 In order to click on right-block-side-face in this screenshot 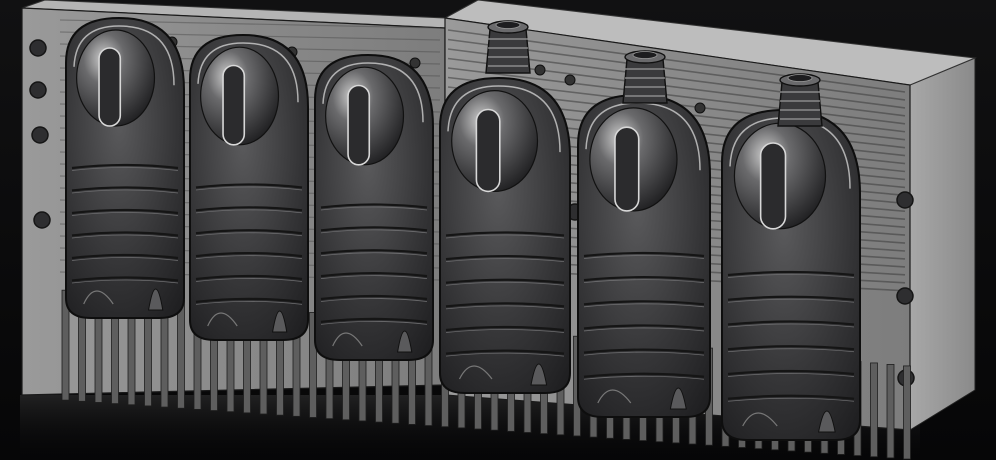, I will do `click(942, 244)`.